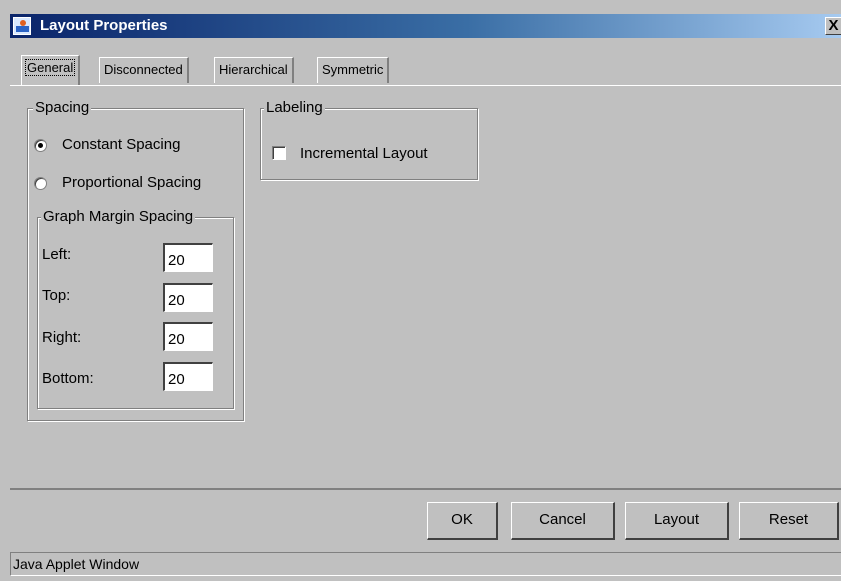 The height and width of the screenshot is (581, 841). Describe the element at coordinates (188, 297) in the screenshot. I see `top-margin-input` at that location.